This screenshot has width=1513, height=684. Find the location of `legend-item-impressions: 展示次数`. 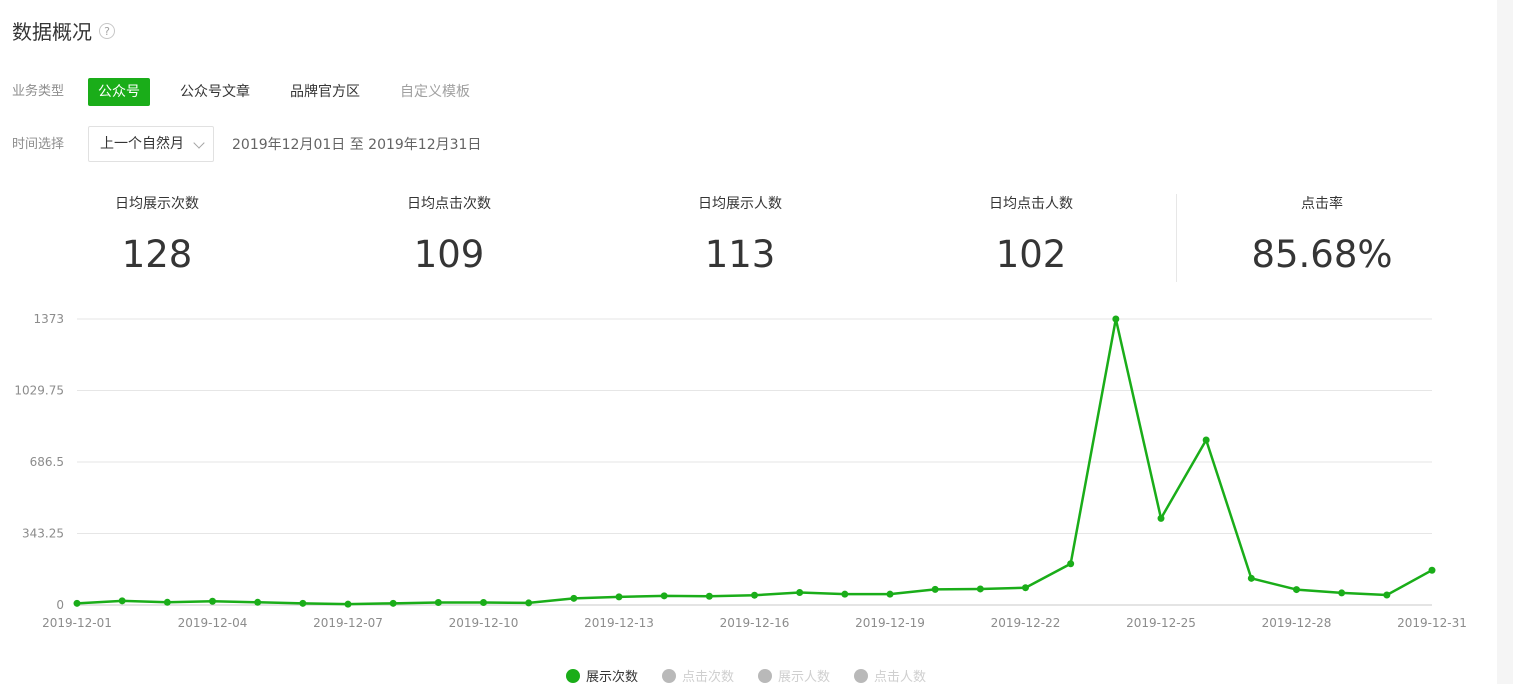

legend-item-impressions: 展示次数 is located at coordinates (602, 676).